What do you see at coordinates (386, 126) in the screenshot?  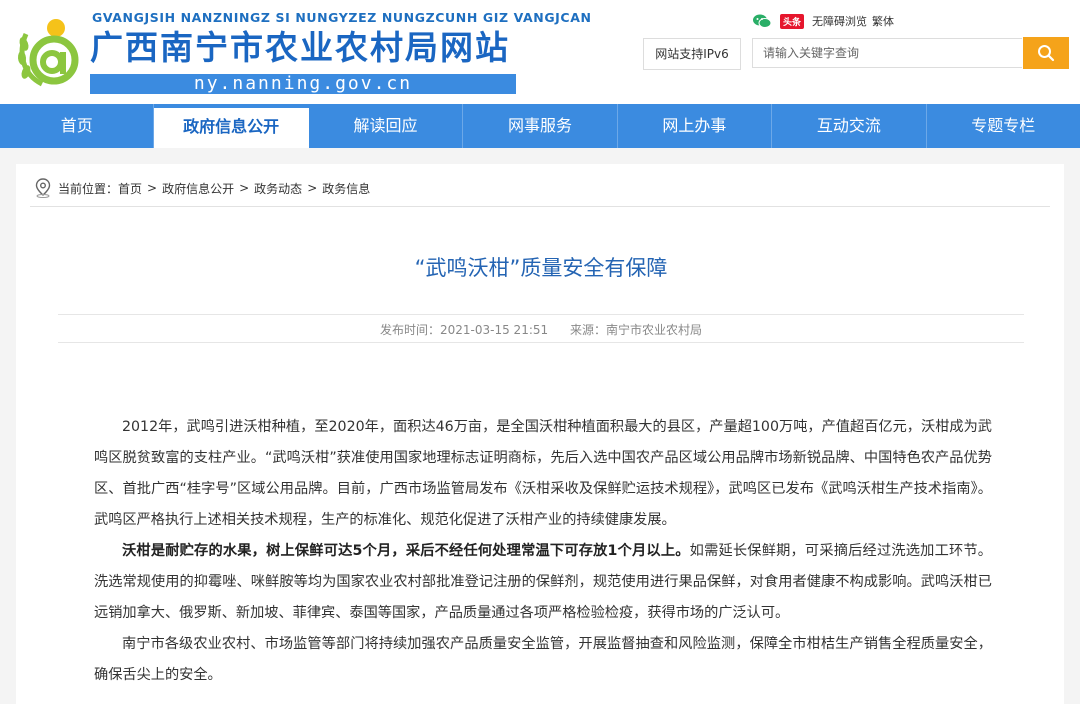 I see `nav-item-interpretation: 解读回应` at bounding box center [386, 126].